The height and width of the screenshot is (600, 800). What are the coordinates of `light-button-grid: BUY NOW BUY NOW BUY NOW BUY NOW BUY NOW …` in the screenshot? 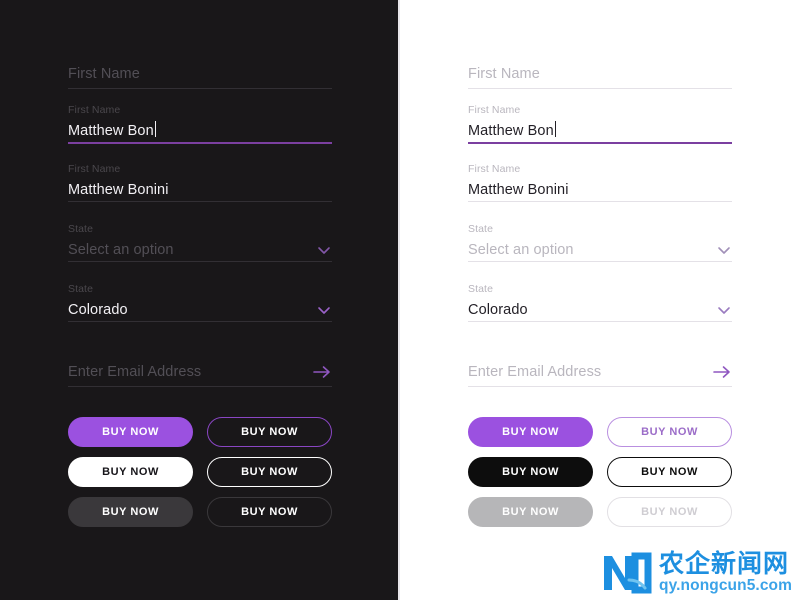 It's located at (600, 477).